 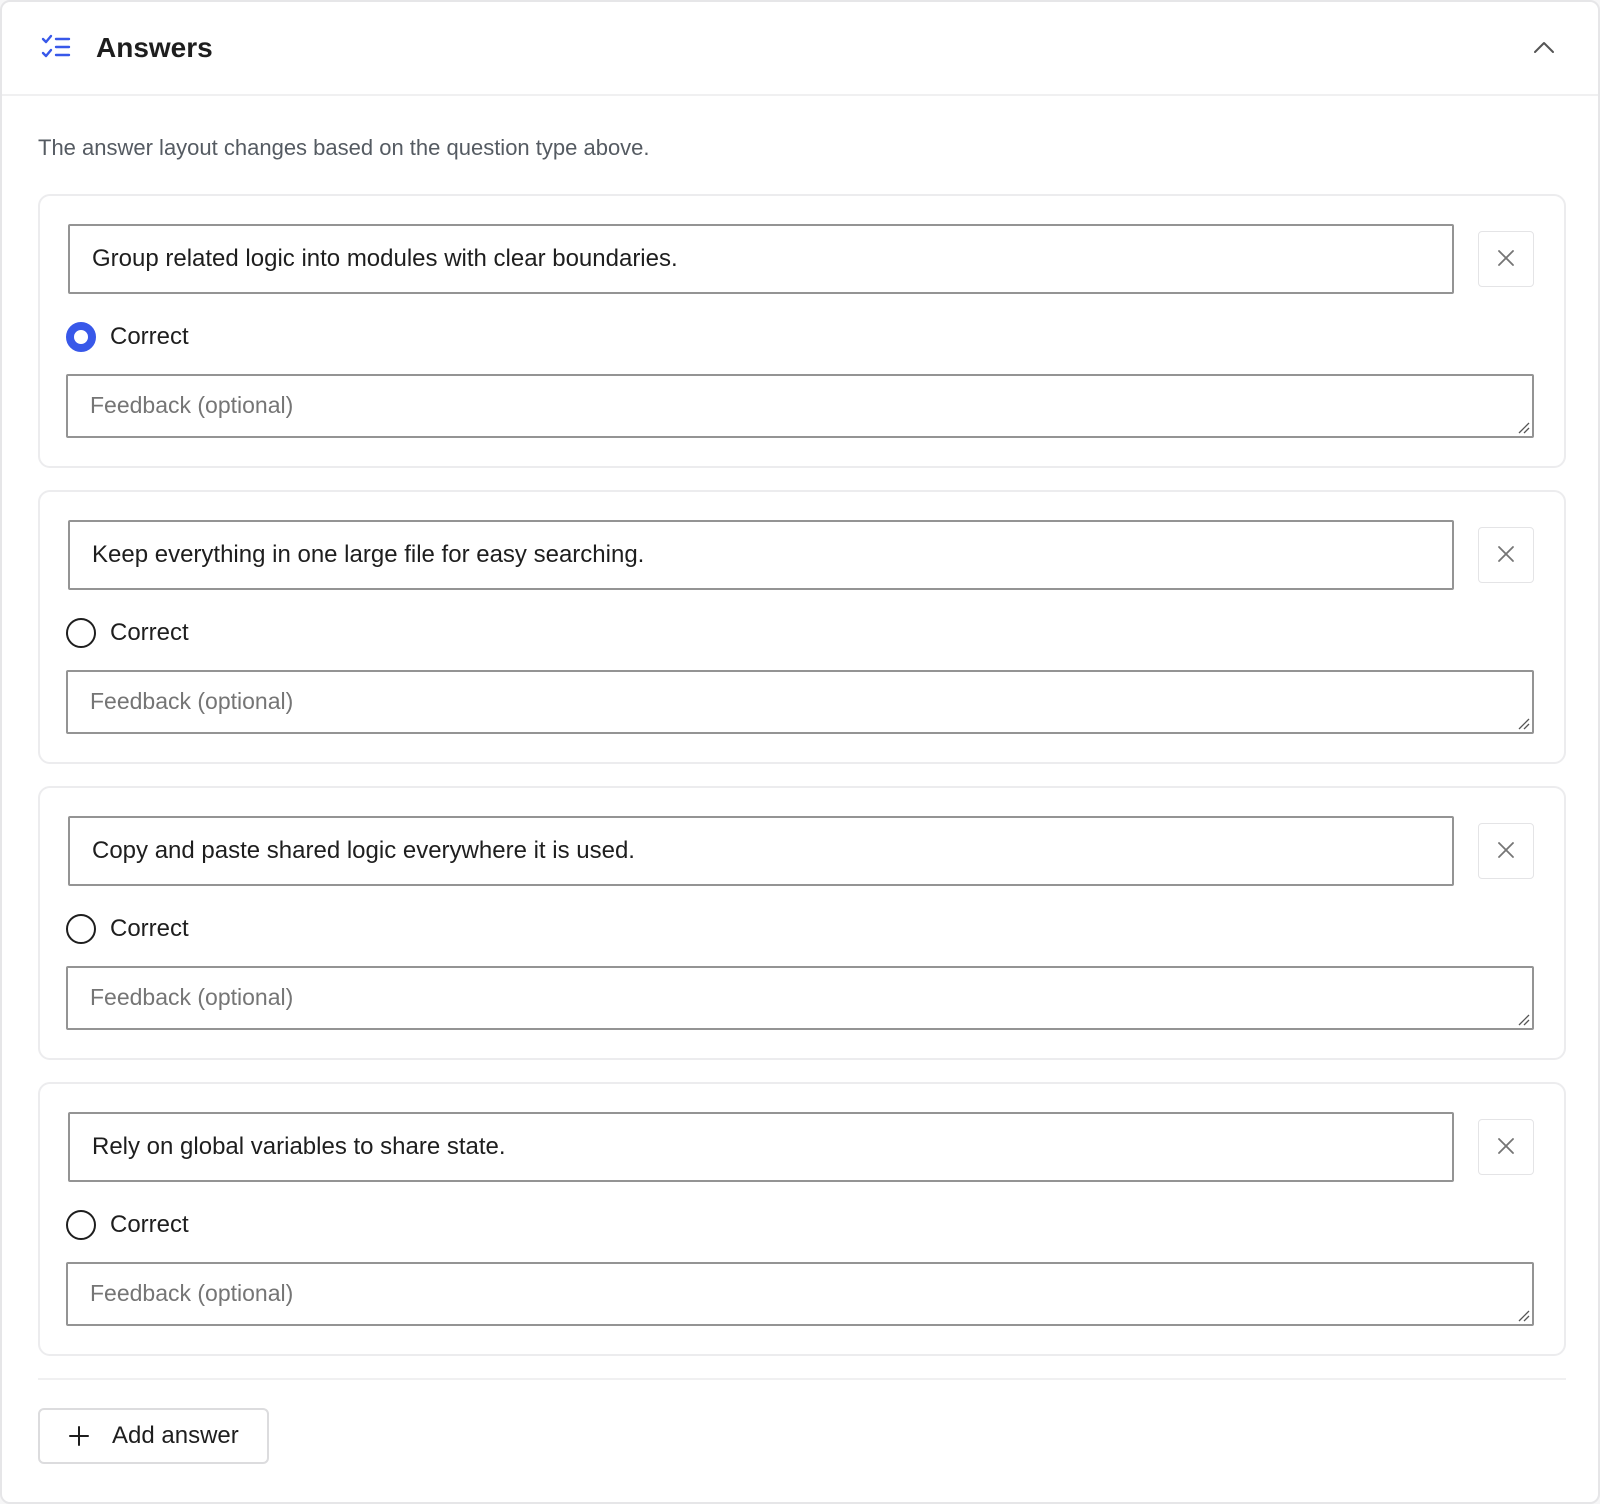 I want to click on collapse-button, so click(x=1544, y=48).